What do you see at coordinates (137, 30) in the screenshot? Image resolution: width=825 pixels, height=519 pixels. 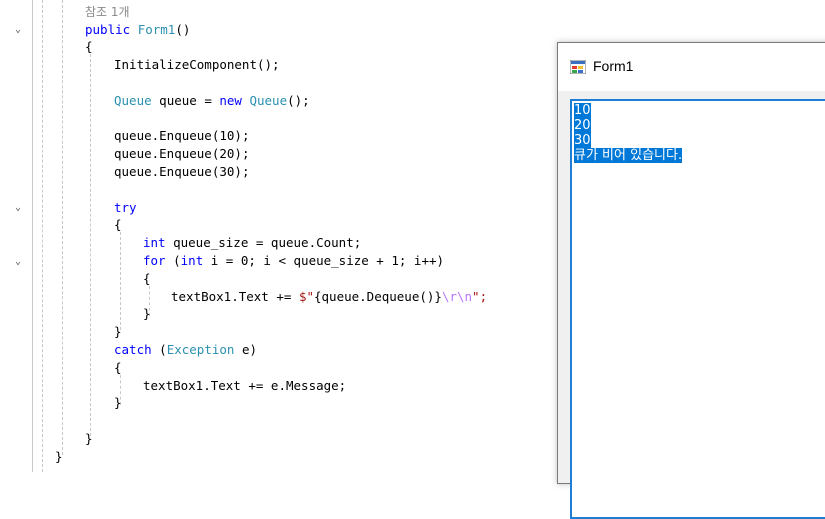 I see `code-line: public Form1()` at bounding box center [137, 30].